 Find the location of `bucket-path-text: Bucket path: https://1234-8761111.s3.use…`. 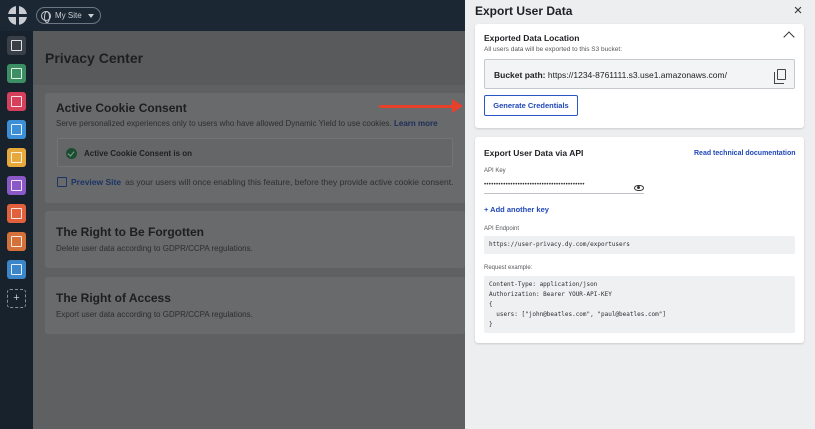

bucket-path-text: Bucket path: https://1234-8761111.s3.use… is located at coordinates (610, 75).